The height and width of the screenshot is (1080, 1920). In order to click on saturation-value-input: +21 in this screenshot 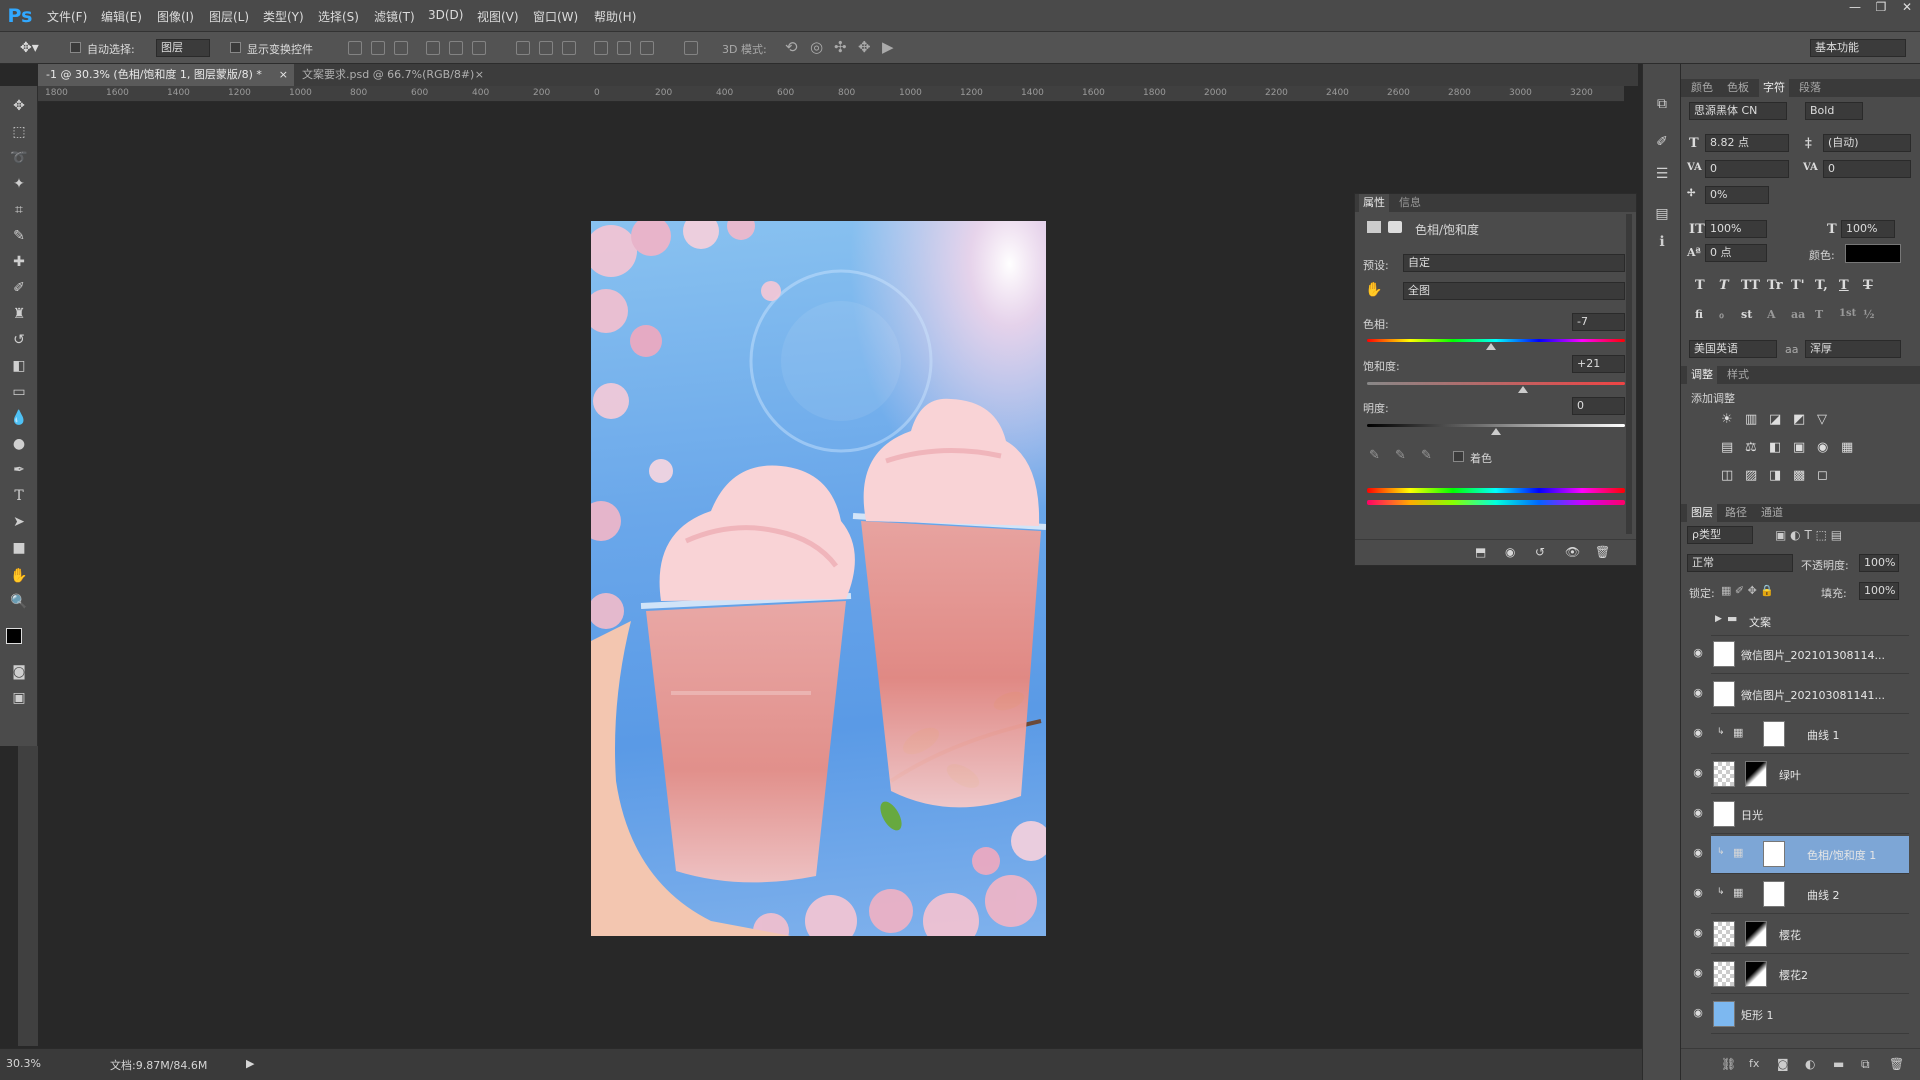, I will do `click(1598, 364)`.